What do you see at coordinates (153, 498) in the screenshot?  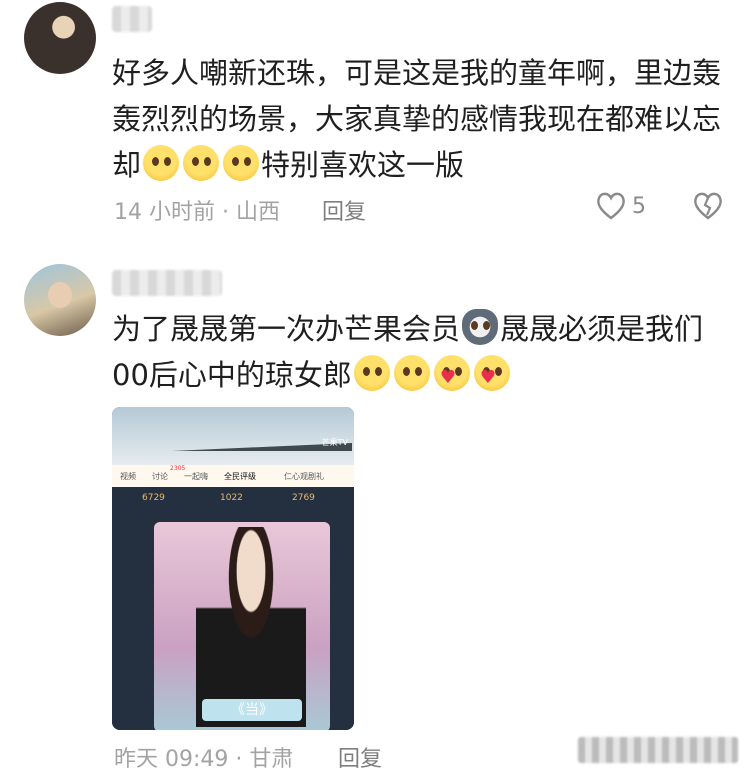 I see `image-number: 6729` at bounding box center [153, 498].